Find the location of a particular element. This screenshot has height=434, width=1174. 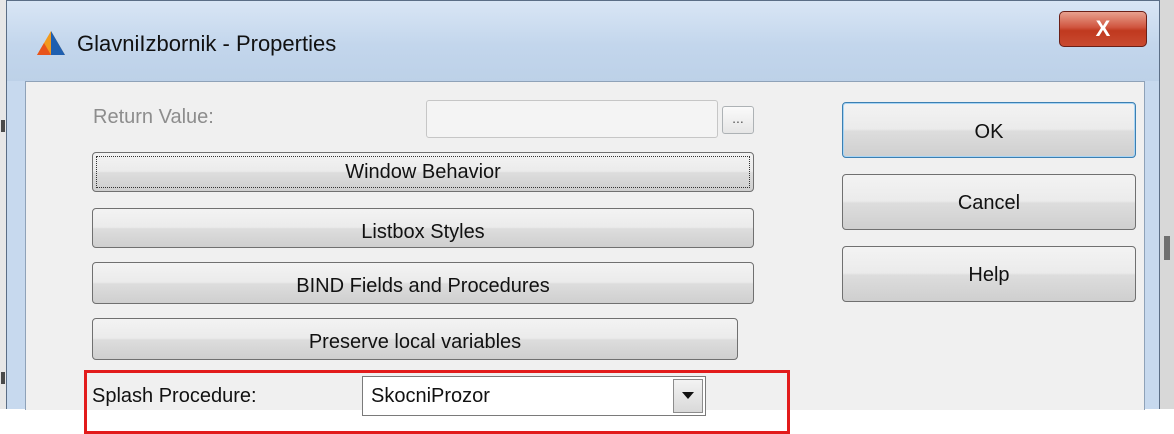

preserve-local-variables-label: Preserve local variables is located at coordinates (415, 342).